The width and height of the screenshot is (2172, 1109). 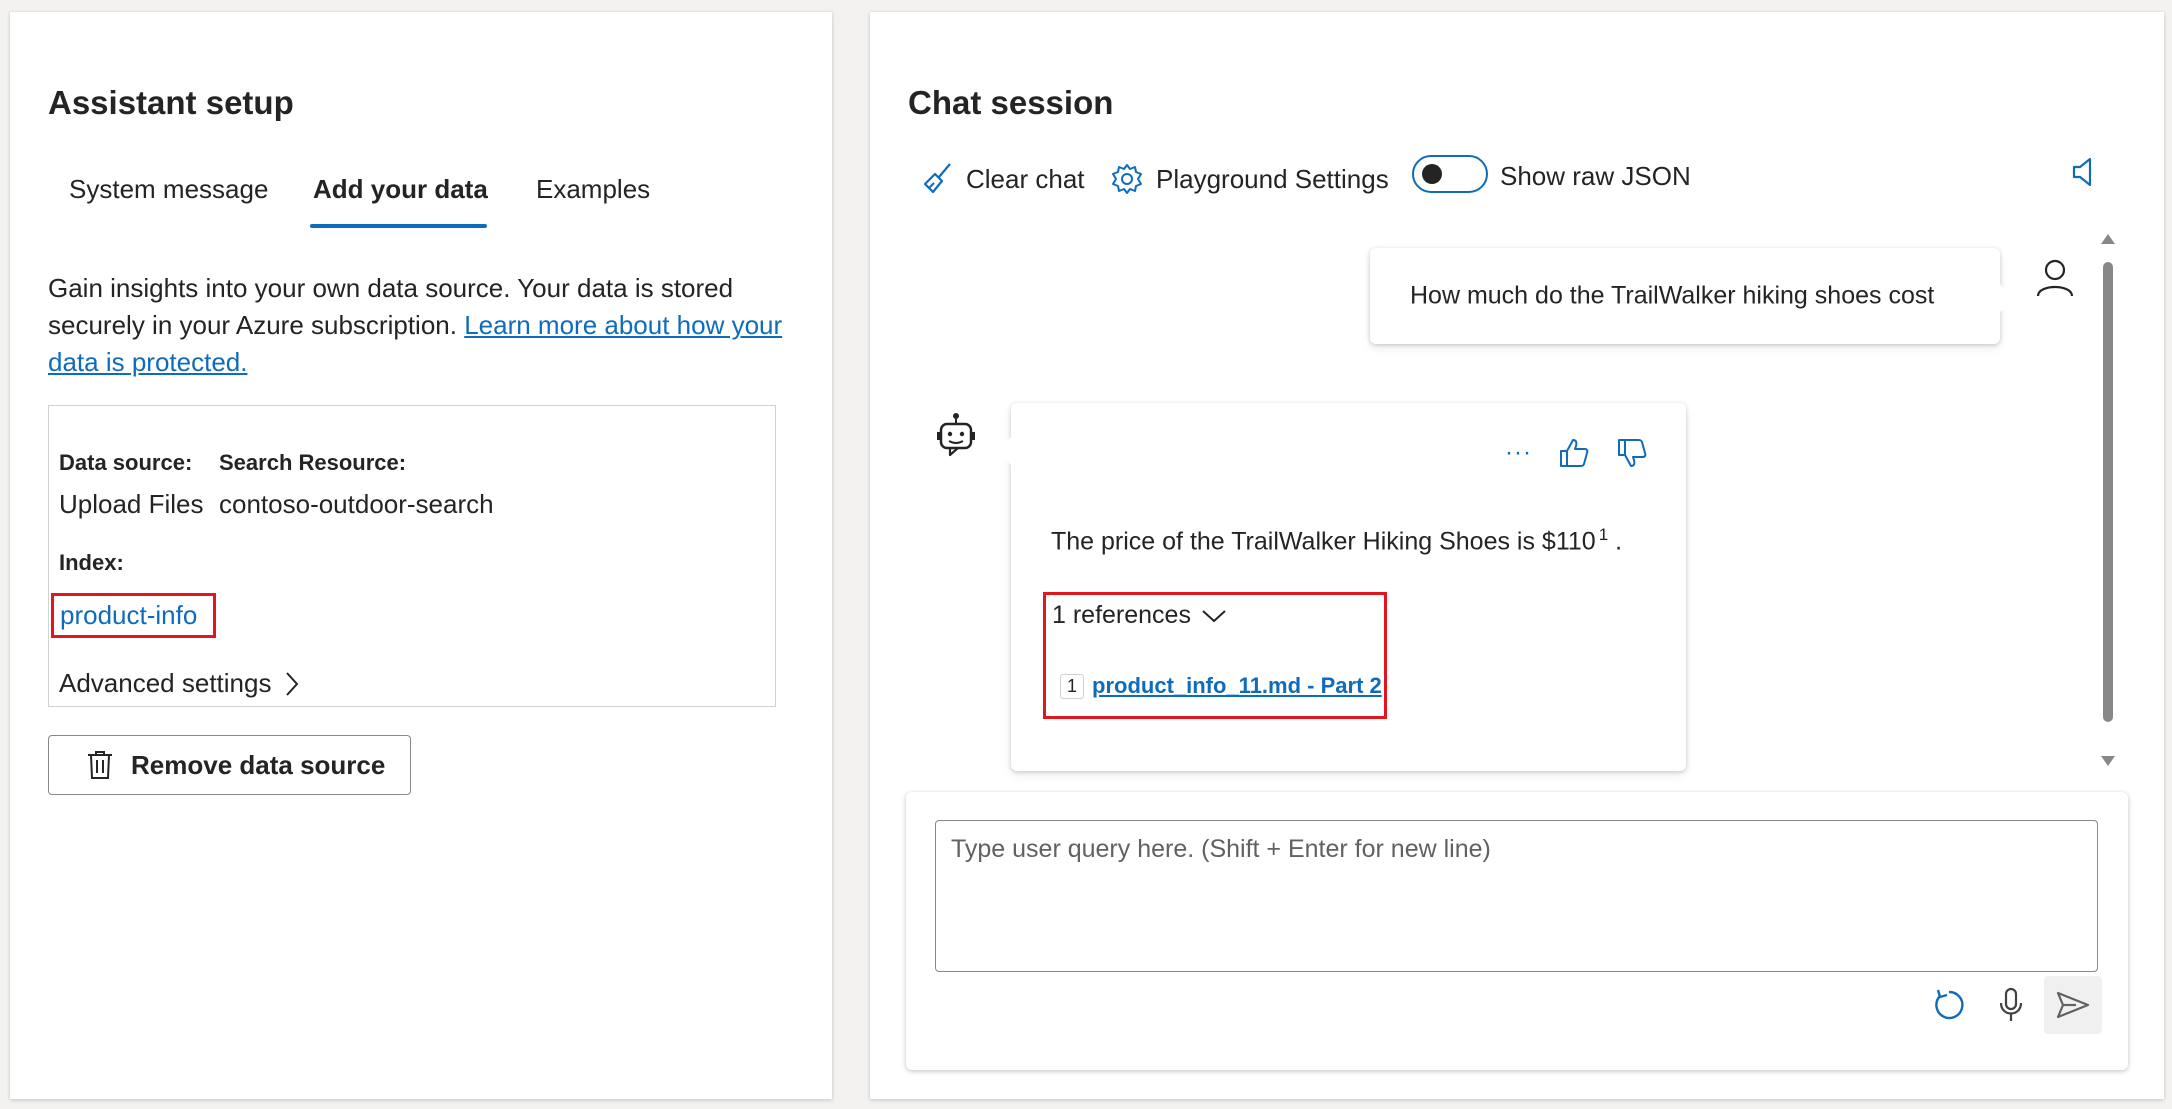 I want to click on refresh-icon, so click(x=1949, y=1005).